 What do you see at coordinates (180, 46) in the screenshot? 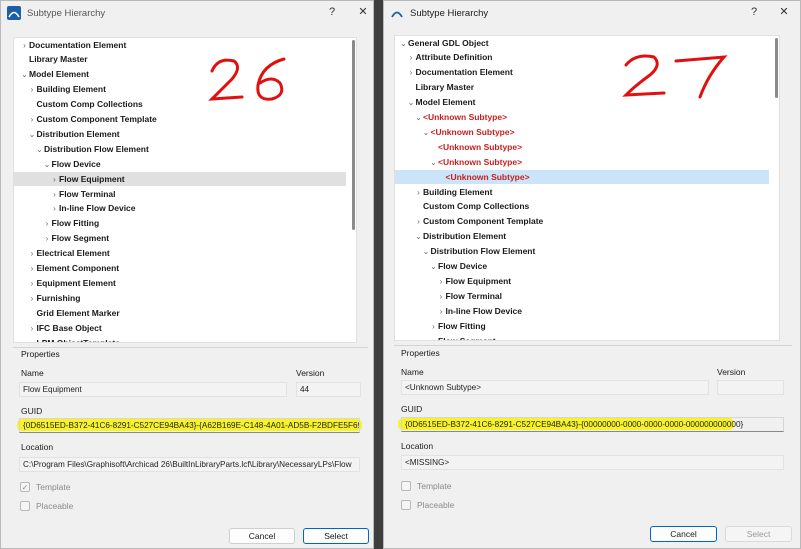
I see `tree-item: › Documentation Element` at bounding box center [180, 46].